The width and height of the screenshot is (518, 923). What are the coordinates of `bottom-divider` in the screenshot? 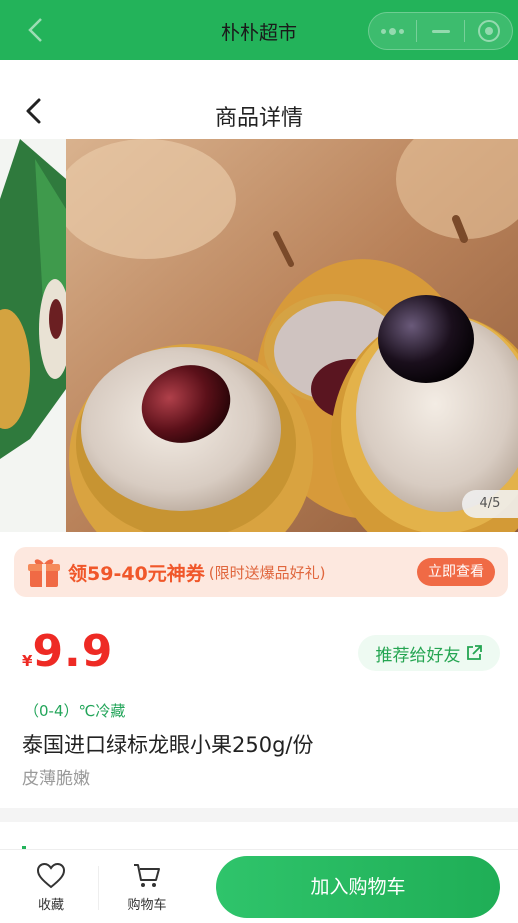 It's located at (98, 888).